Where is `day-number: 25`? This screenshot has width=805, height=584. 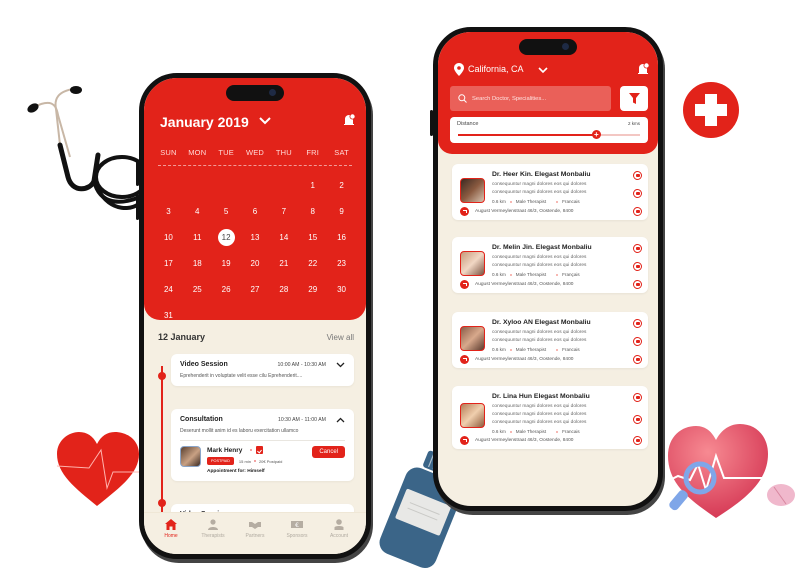
day-number: 25 is located at coordinates (197, 289).